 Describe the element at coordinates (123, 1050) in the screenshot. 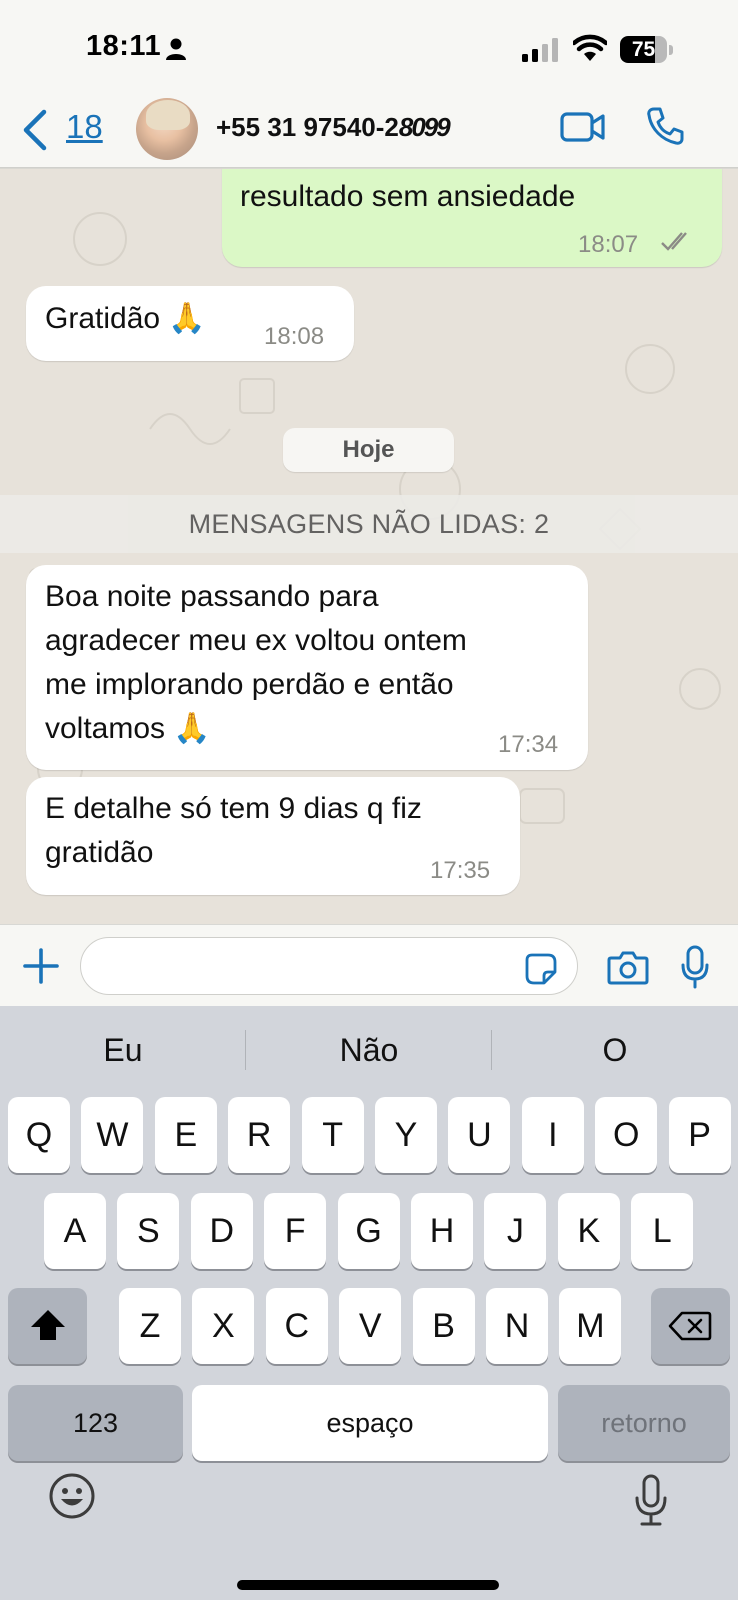

I see `suggestion-1: Eu` at that location.